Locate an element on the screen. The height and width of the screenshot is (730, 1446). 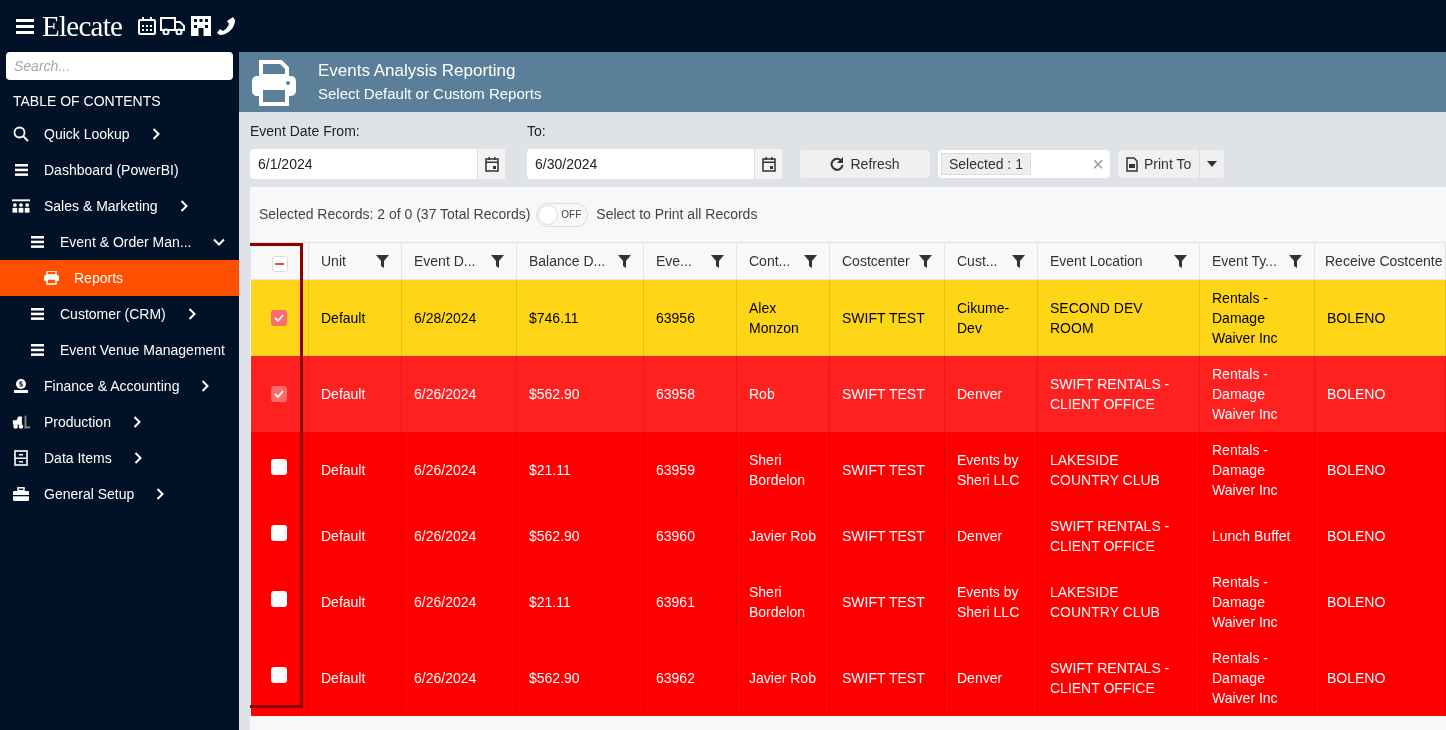
sidebar-item: General Setup is located at coordinates (119, 494).